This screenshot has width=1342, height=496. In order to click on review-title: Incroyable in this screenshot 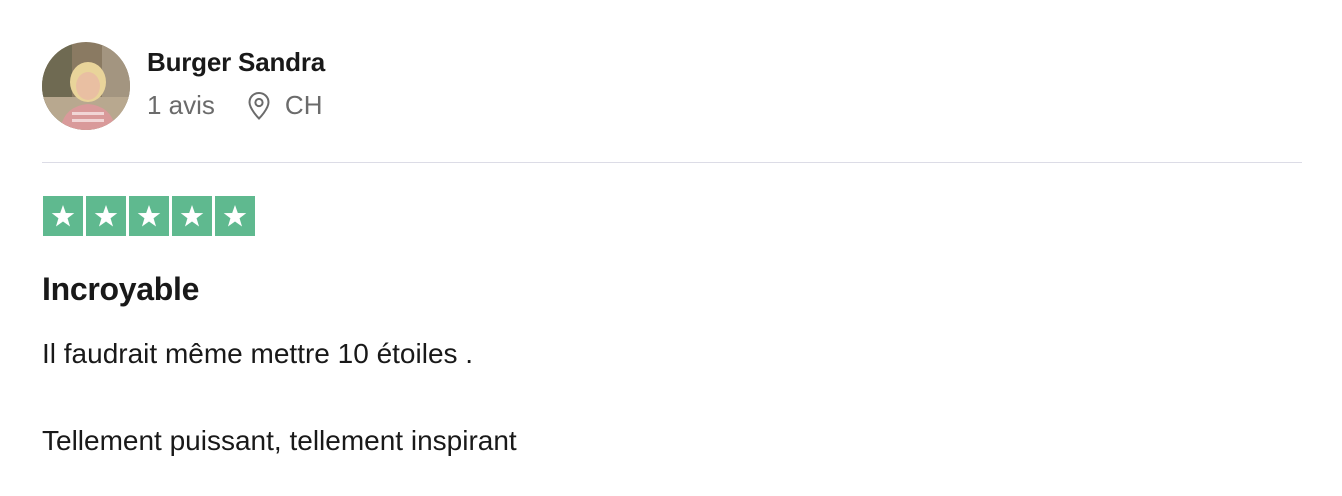, I will do `click(120, 289)`.